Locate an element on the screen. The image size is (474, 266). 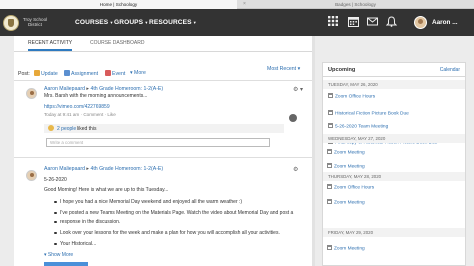
list-item-continuation: response in the discussion. is located at coordinates (87, 222).